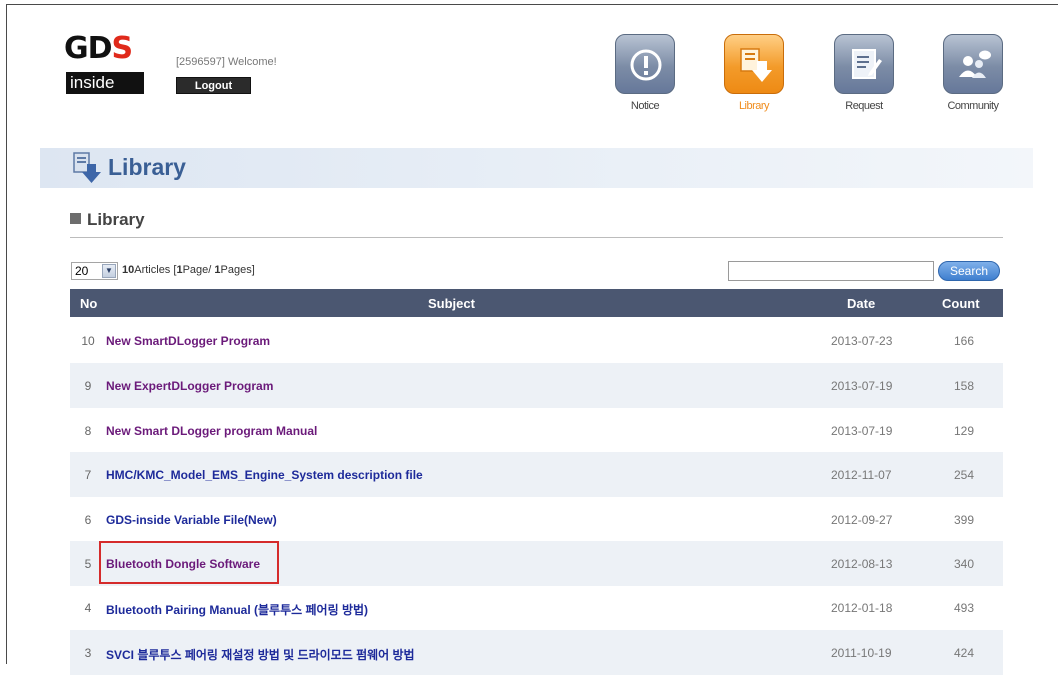 The image size is (1059, 675). Describe the element at coordinates (88, 431) in the screenshot. I see `row-no: 8` at that location.